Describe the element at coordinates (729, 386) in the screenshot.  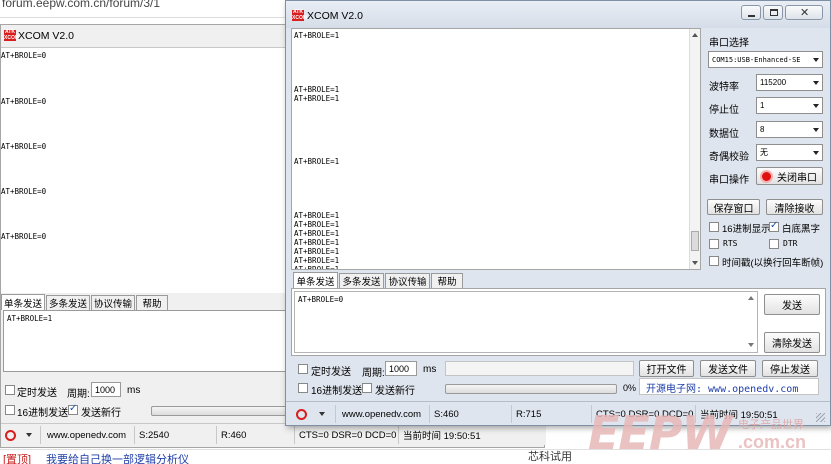
I see `openedv-ad-box: 开源电子网: www.openedv.com` at that location.